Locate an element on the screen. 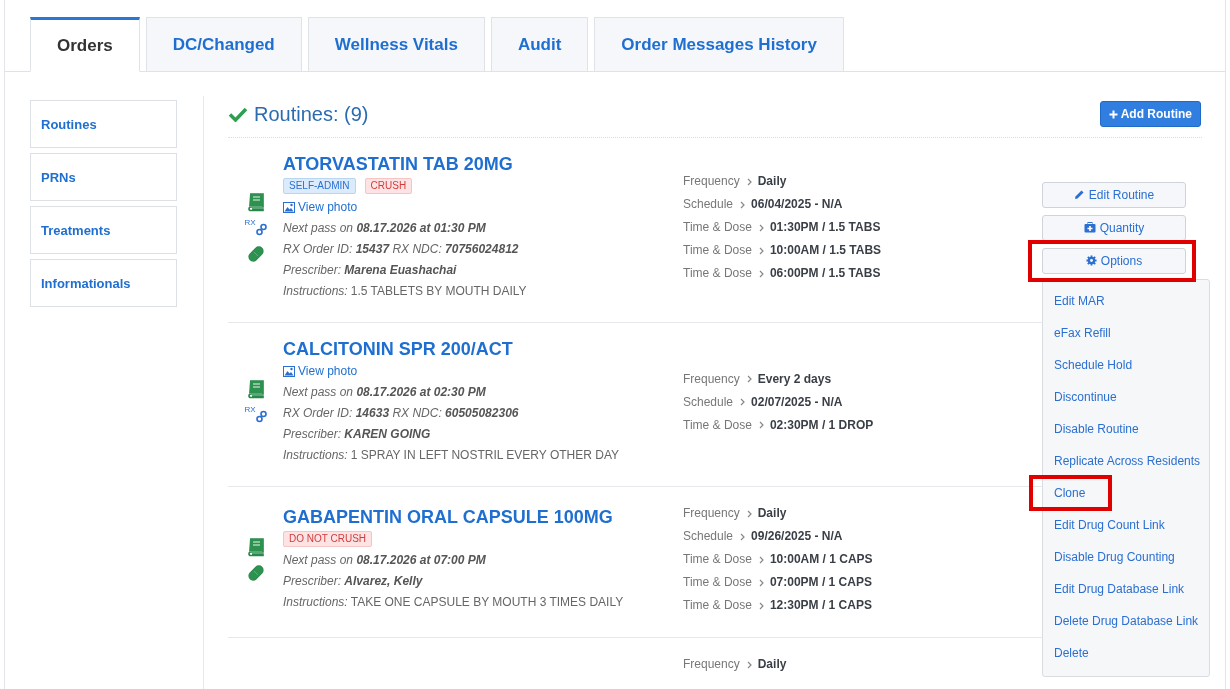  detail-value: 10:00AM / 1.5 TABS is located at coordinates (825, 250).